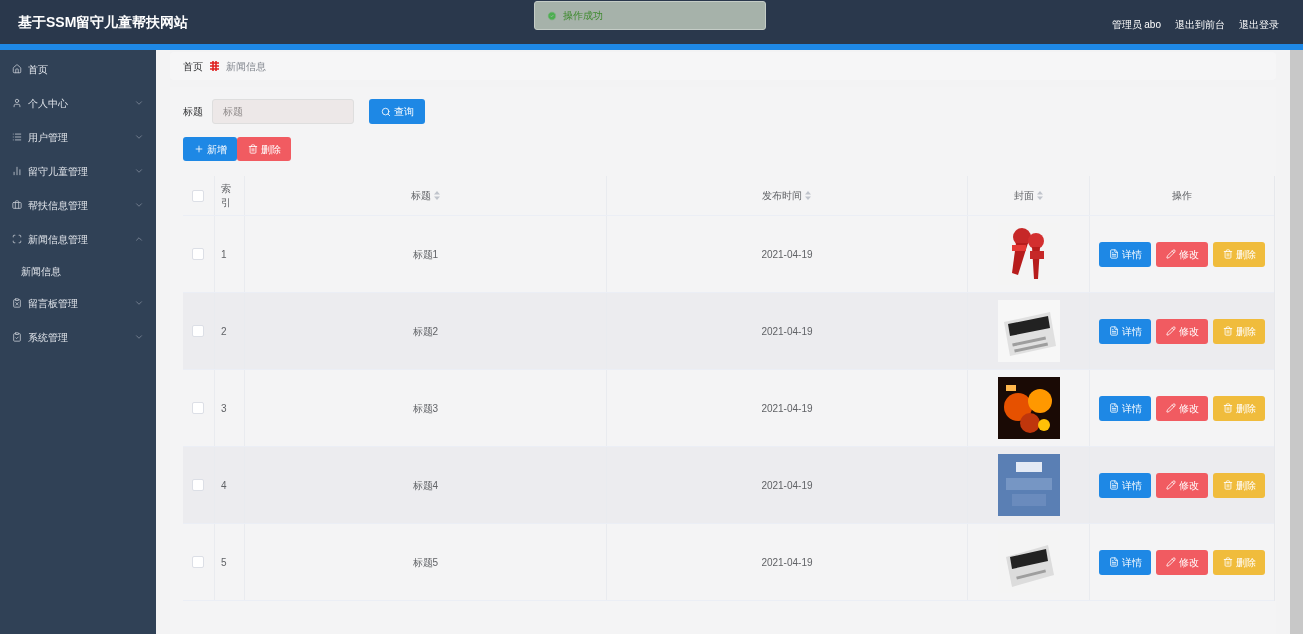 The image size is (1303, 634). I want to click on briefcase-icon, so click(17, 205).